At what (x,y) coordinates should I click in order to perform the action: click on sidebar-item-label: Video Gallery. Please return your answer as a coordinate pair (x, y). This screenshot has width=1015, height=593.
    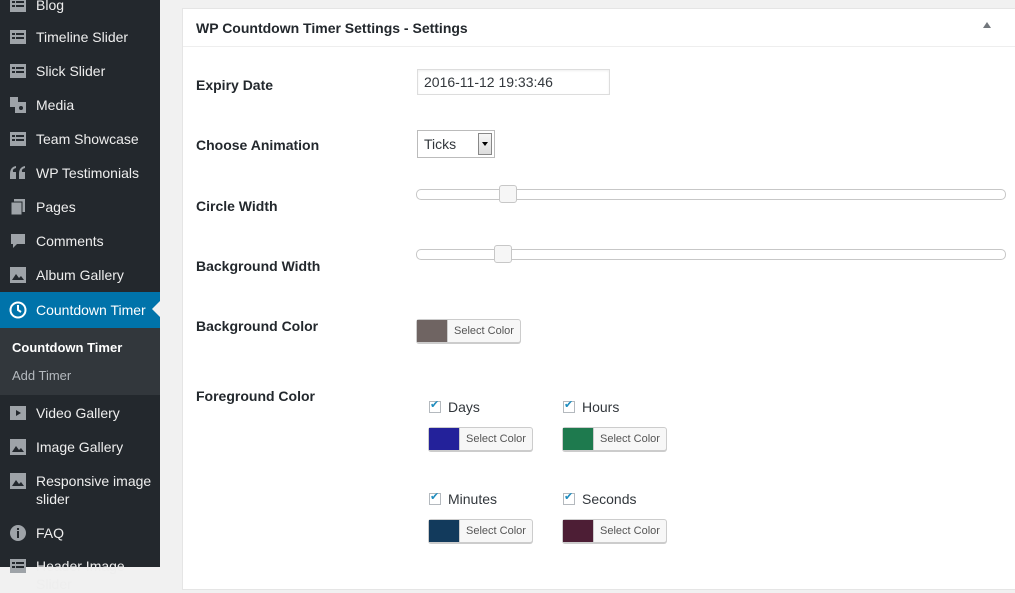
    Looking at the image, I should click on (78, 413).